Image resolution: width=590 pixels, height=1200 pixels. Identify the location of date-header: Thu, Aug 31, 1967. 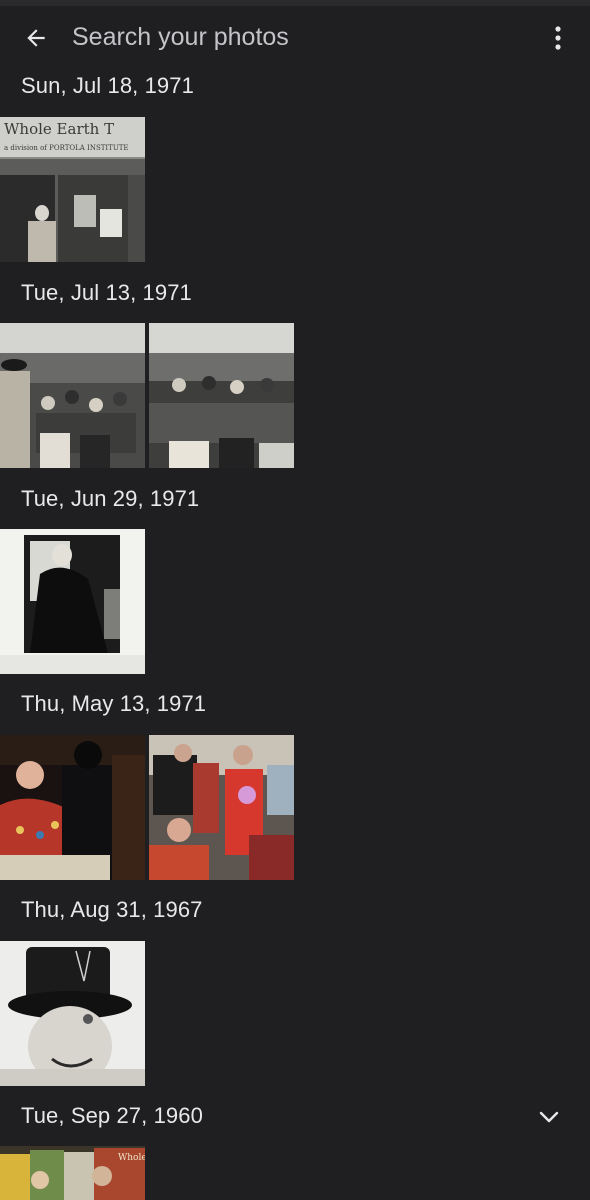
(112, 909).